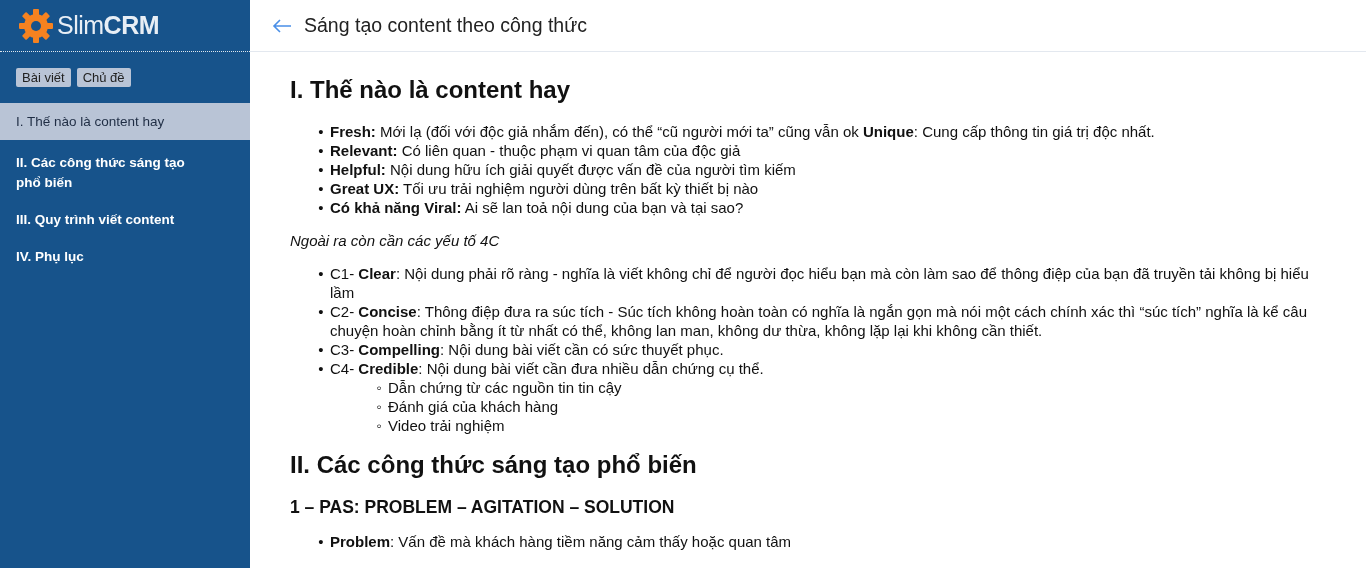 This screenshot has width=1366, height=568. What do you see at coordinates (742, 131) in the screenshot?
I see `list-item-text: Fresh: Mới lạ (đối với độc giả nhắm đến), có thể “cũ người mới ta” cũng vẫn ok Unique: Cung cấp thông tin giá trị độc nhất.` at bounding box center [742, 131].